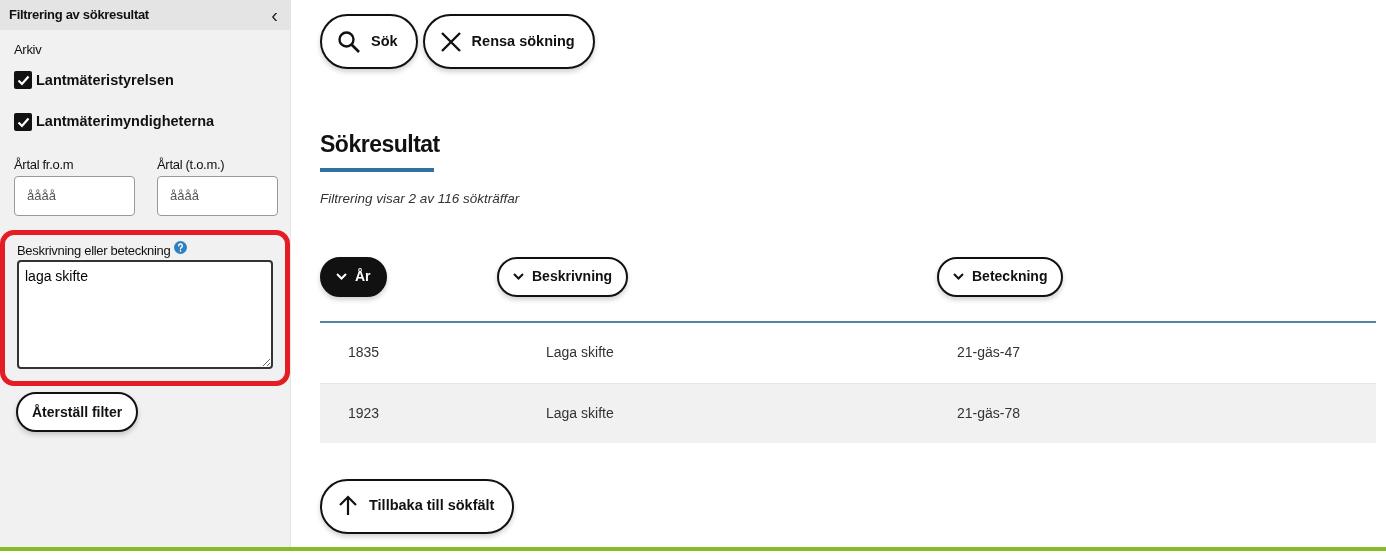  I want to click on search-icon, so click(349, 41).